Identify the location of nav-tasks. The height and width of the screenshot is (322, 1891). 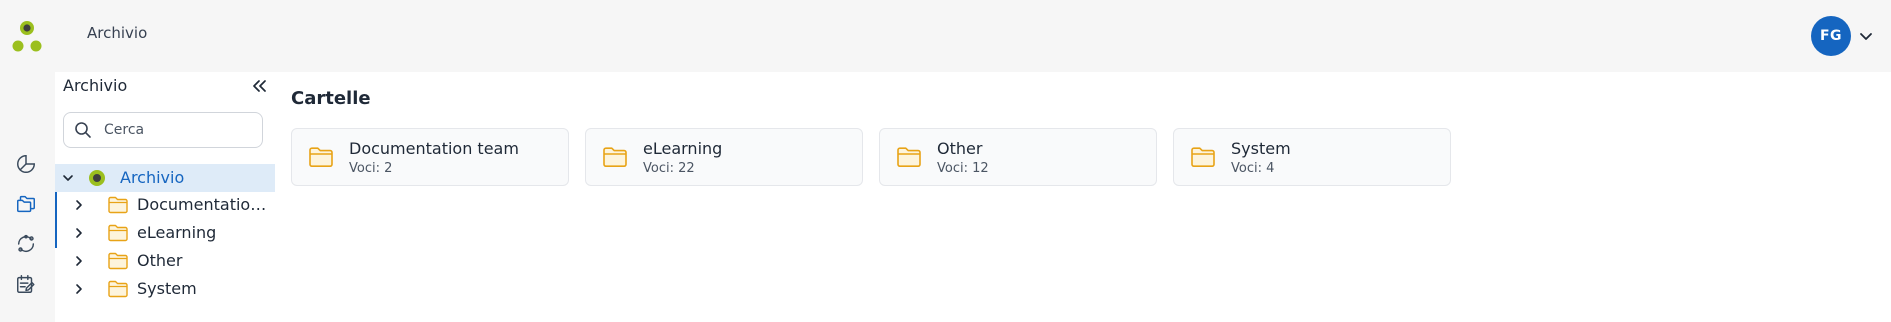
(26, 284).